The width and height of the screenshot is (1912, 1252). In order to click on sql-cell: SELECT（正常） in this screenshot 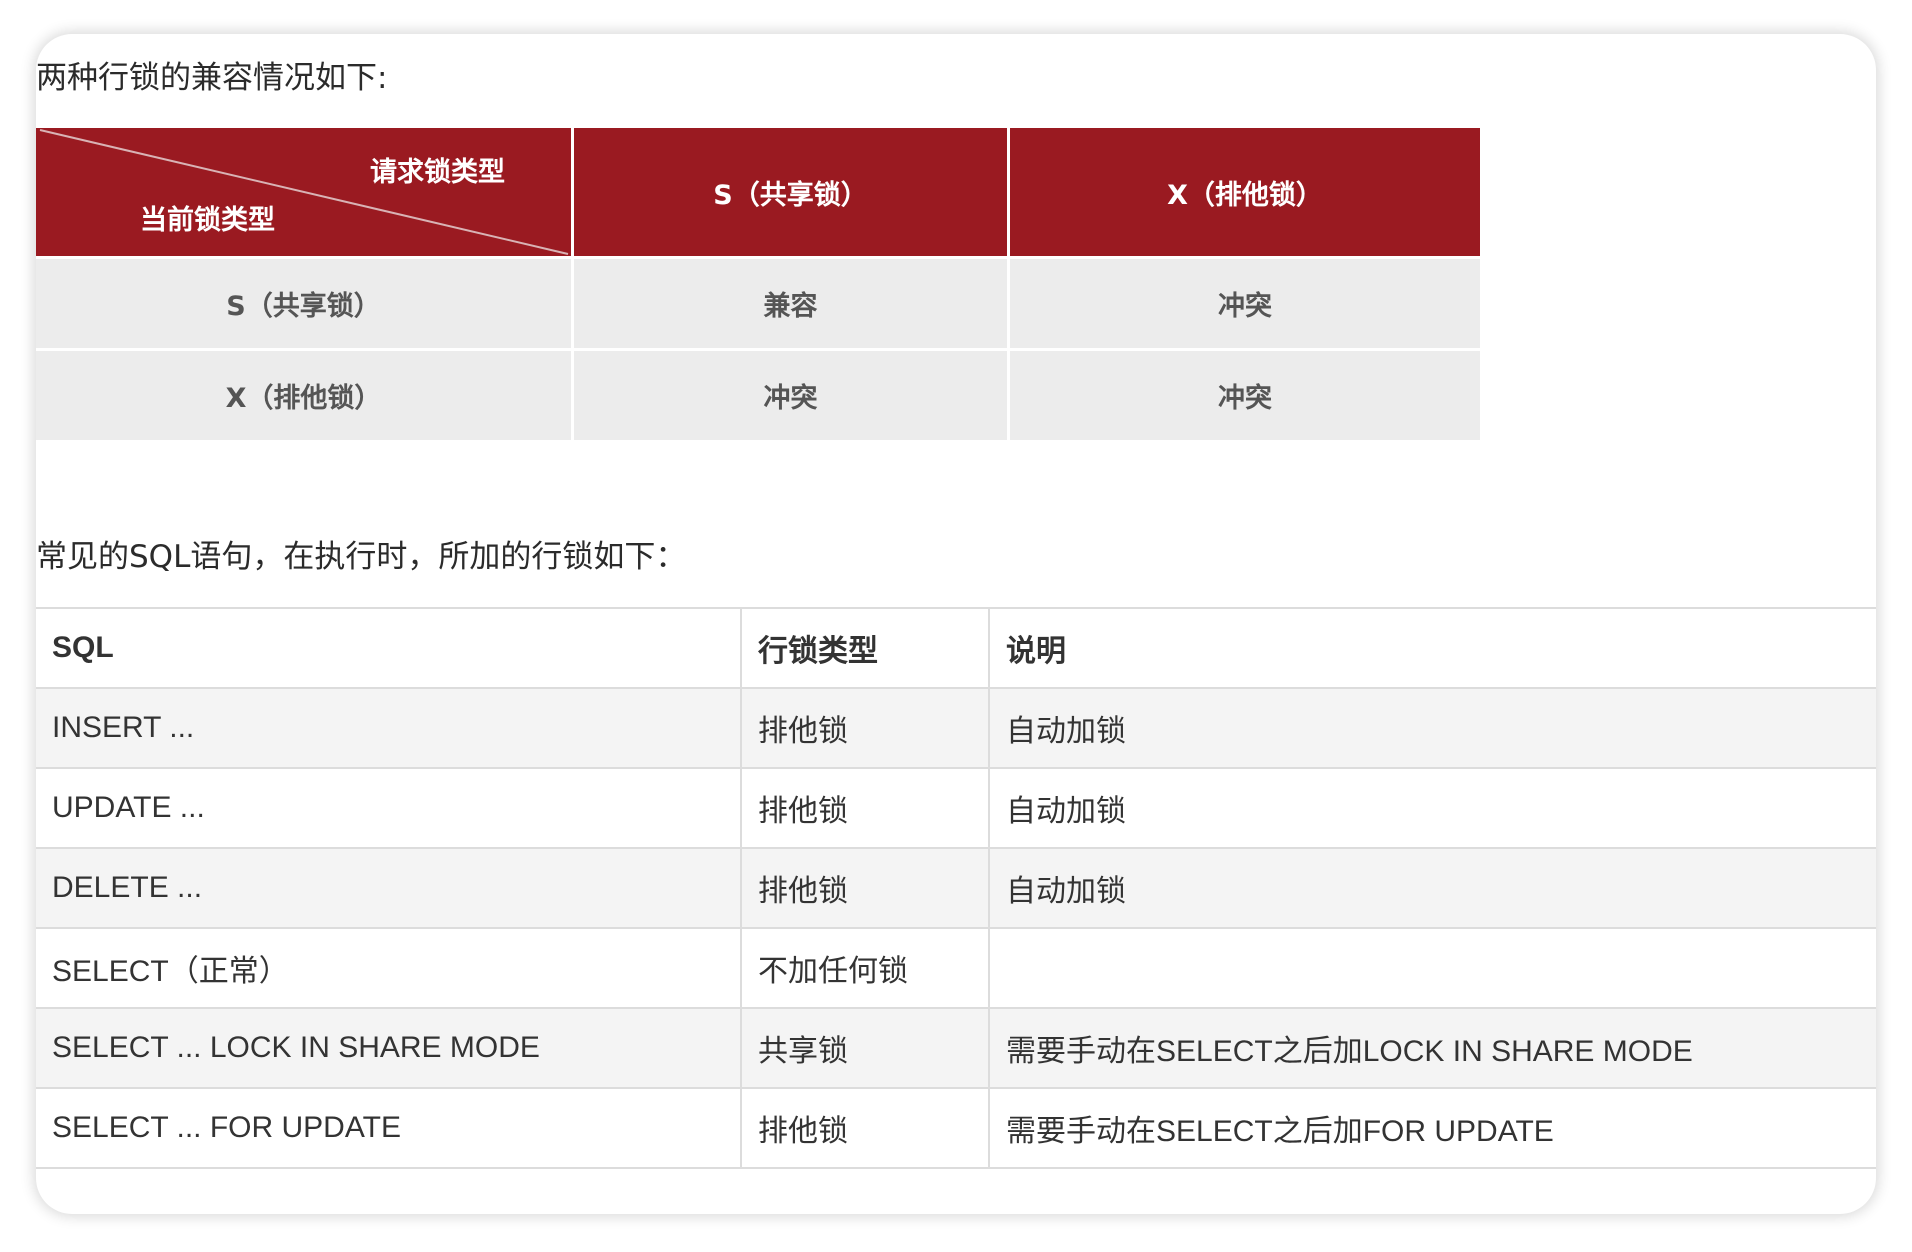, I will do `click(389, 968)`.